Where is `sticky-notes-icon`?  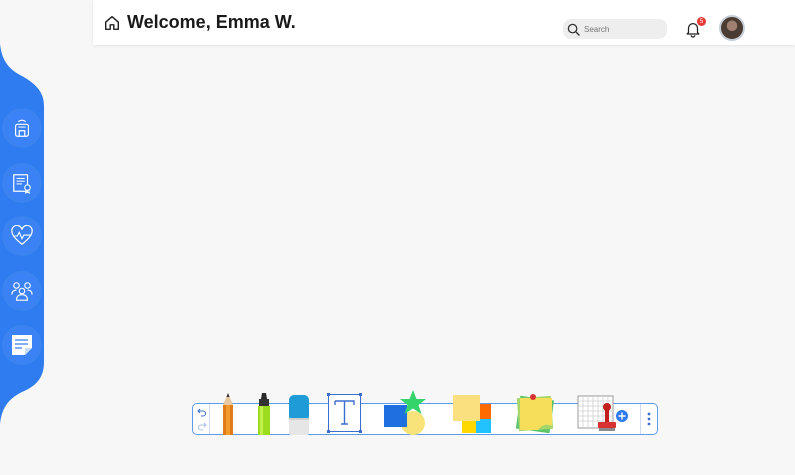
sticky-notes-icon is located at coordinates (535, 414).